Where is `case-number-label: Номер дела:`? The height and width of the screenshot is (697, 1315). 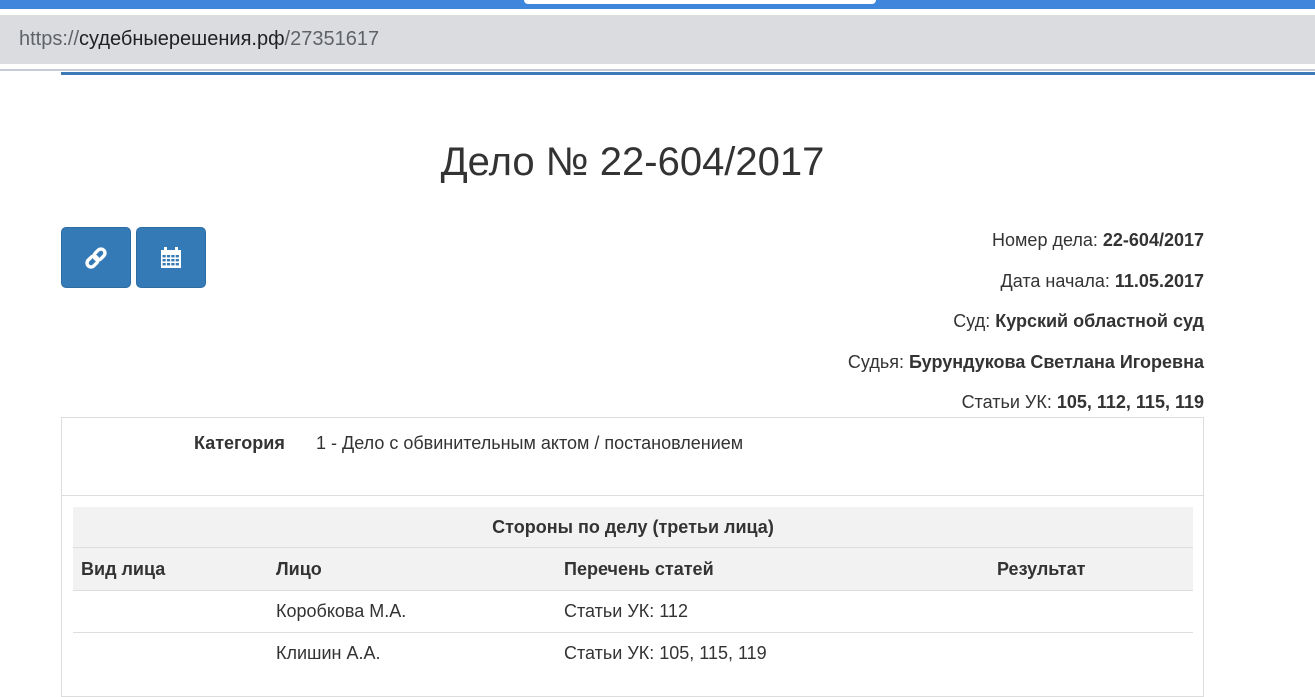 case-number-label: Номер дела: is located at coordinates (1045, 240).